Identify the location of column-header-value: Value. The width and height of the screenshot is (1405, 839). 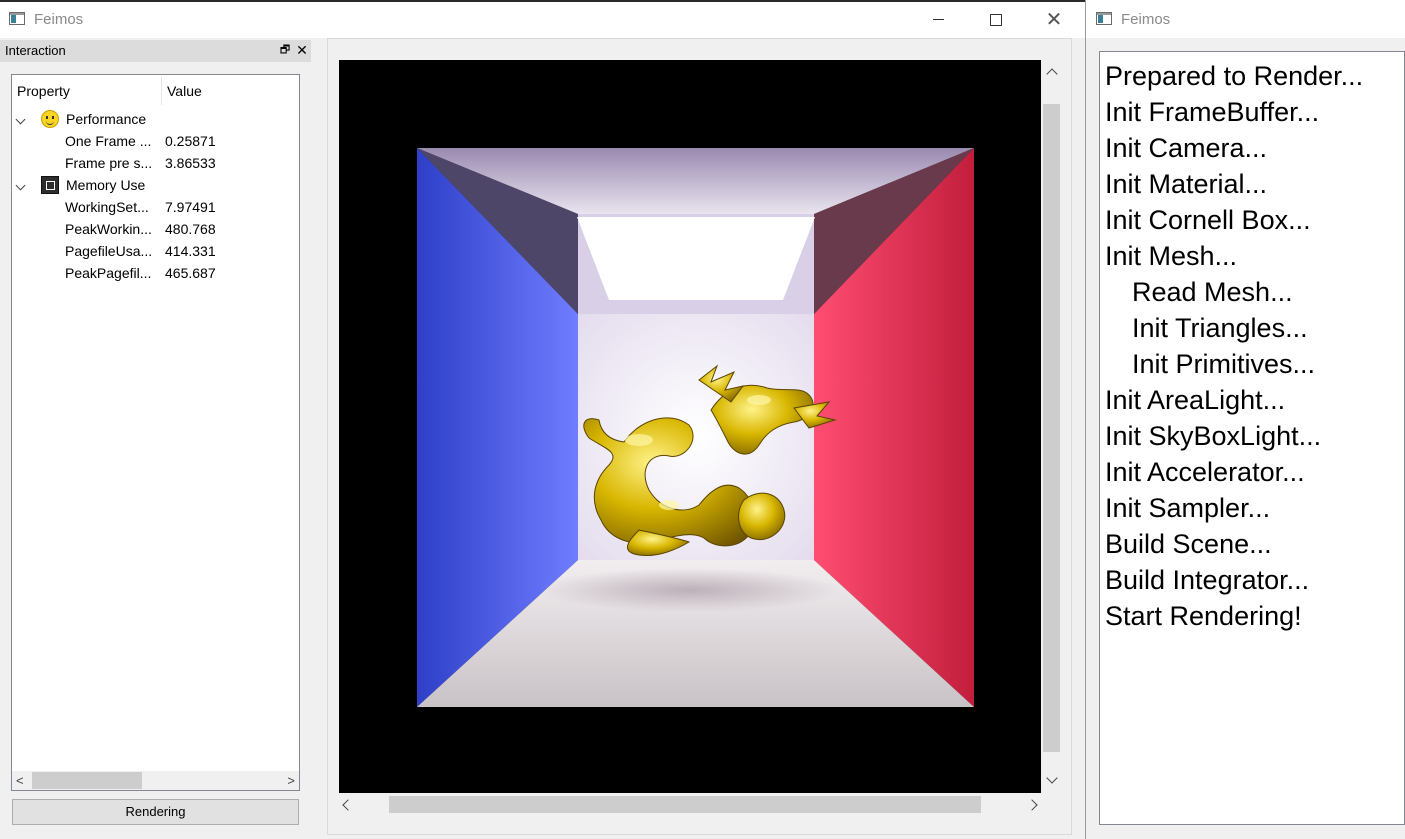
(184, 91).